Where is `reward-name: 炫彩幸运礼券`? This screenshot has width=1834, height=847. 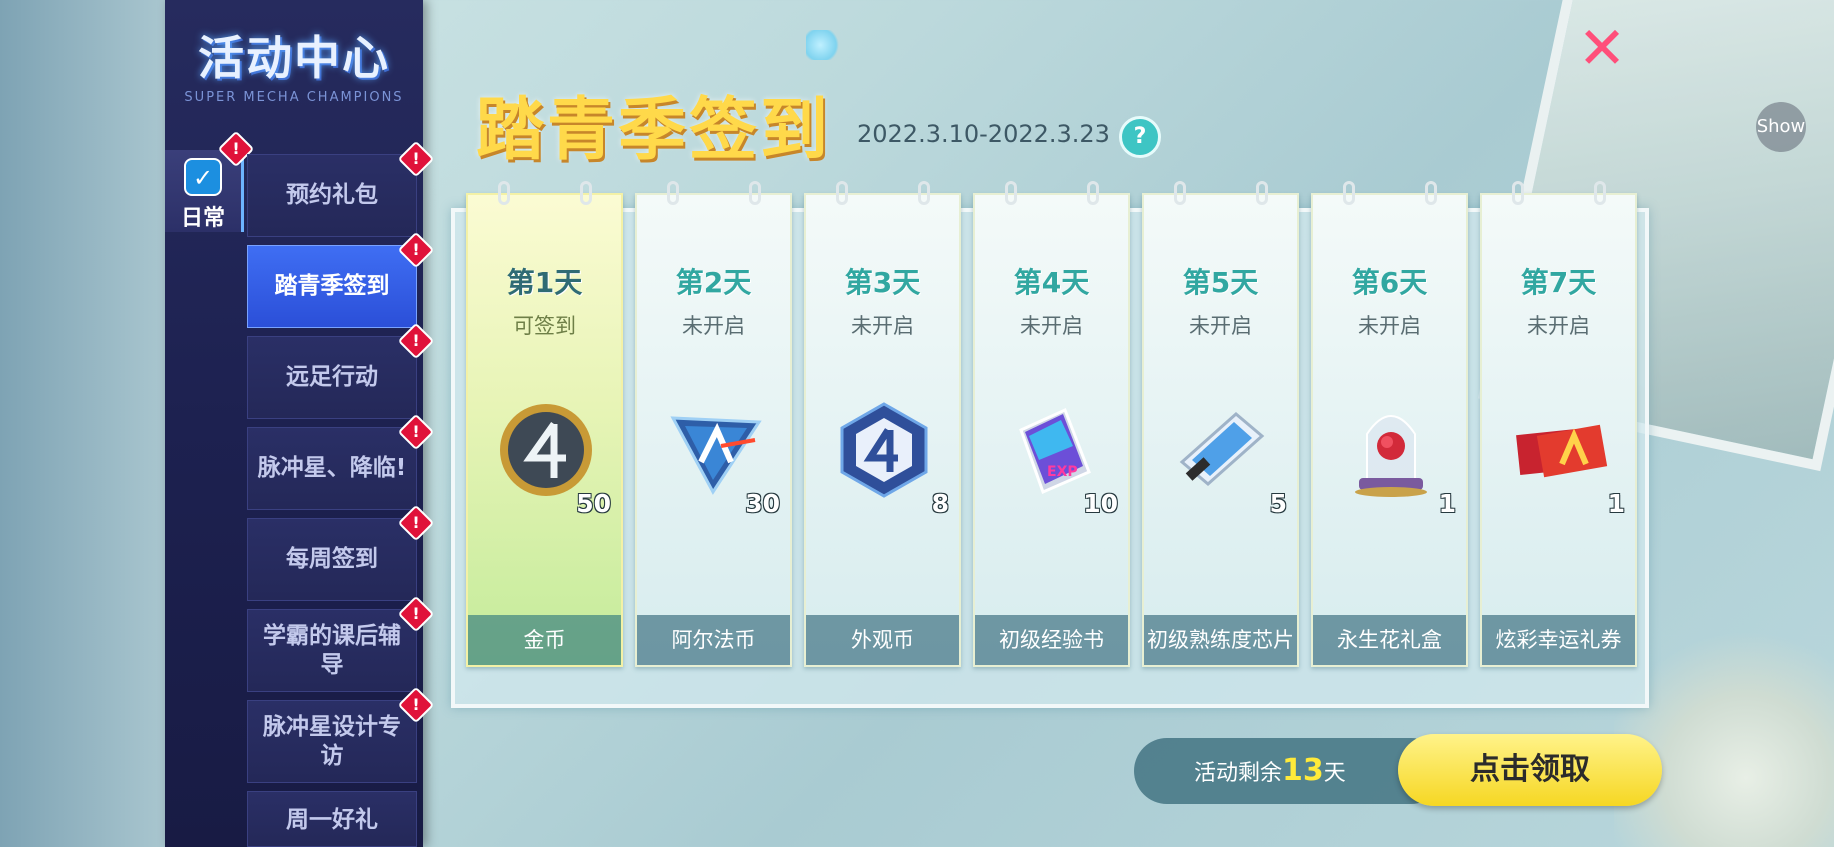
reward-name: 炫彩幸运礼券 is located at coordinates (1558, 640).